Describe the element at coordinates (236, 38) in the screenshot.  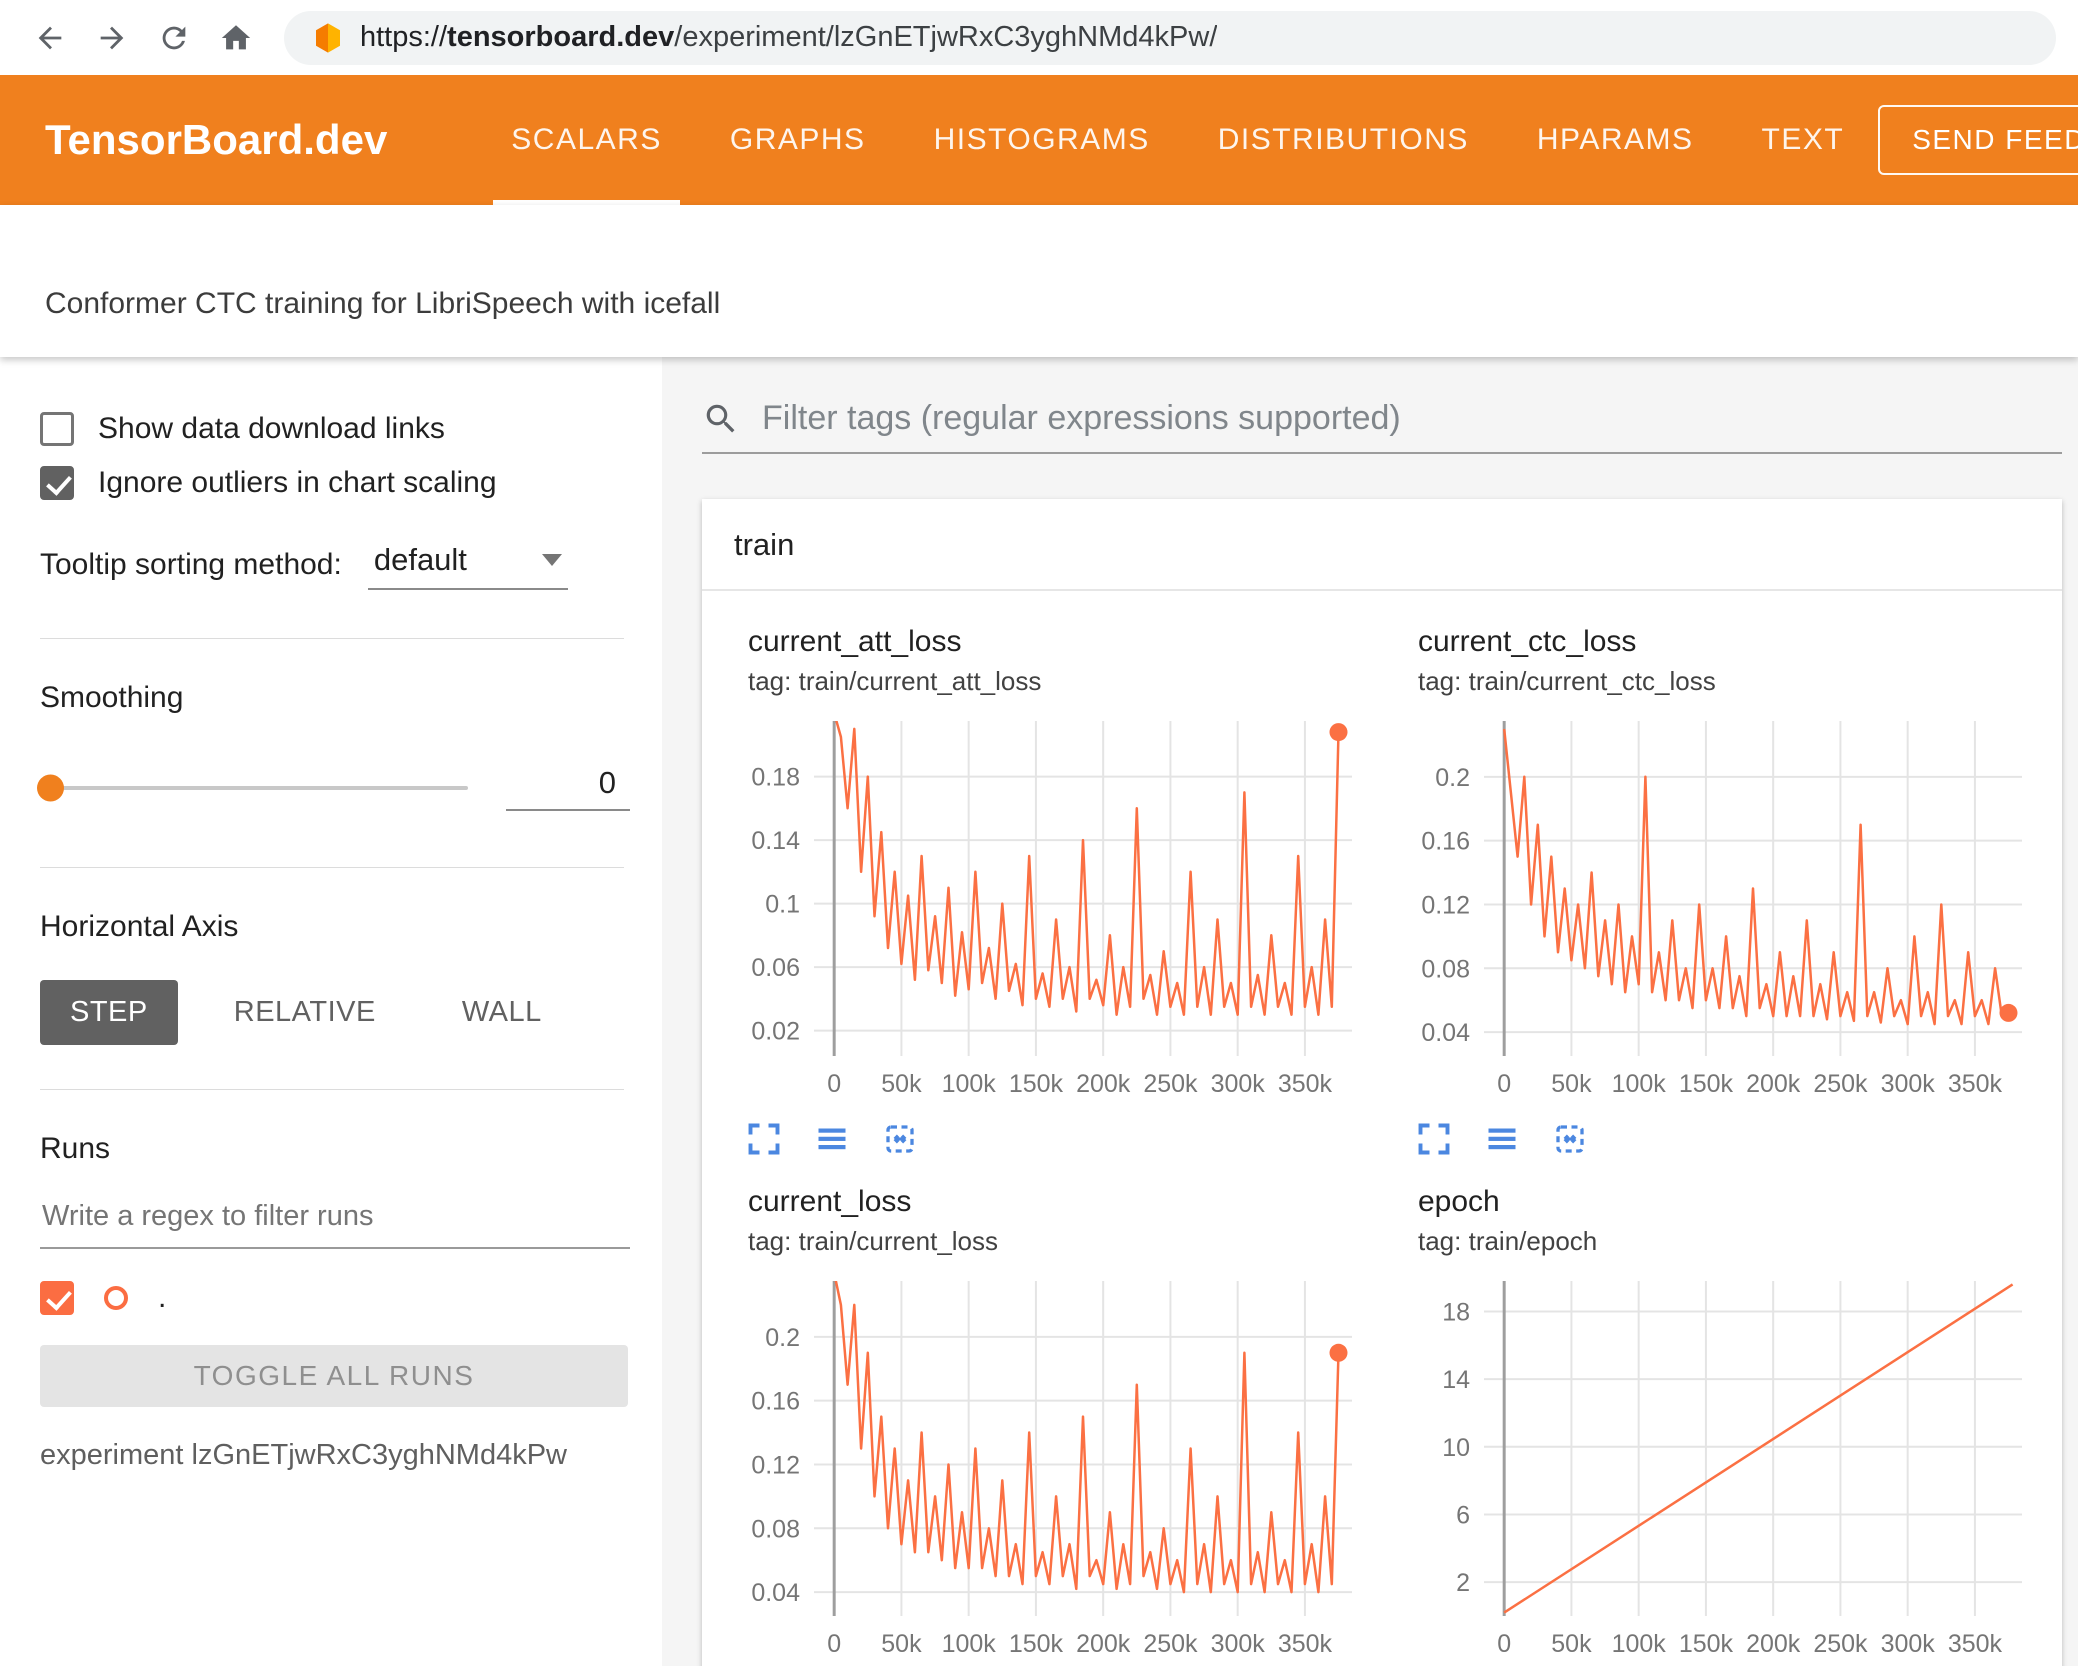
I see `home-icon` at that location.